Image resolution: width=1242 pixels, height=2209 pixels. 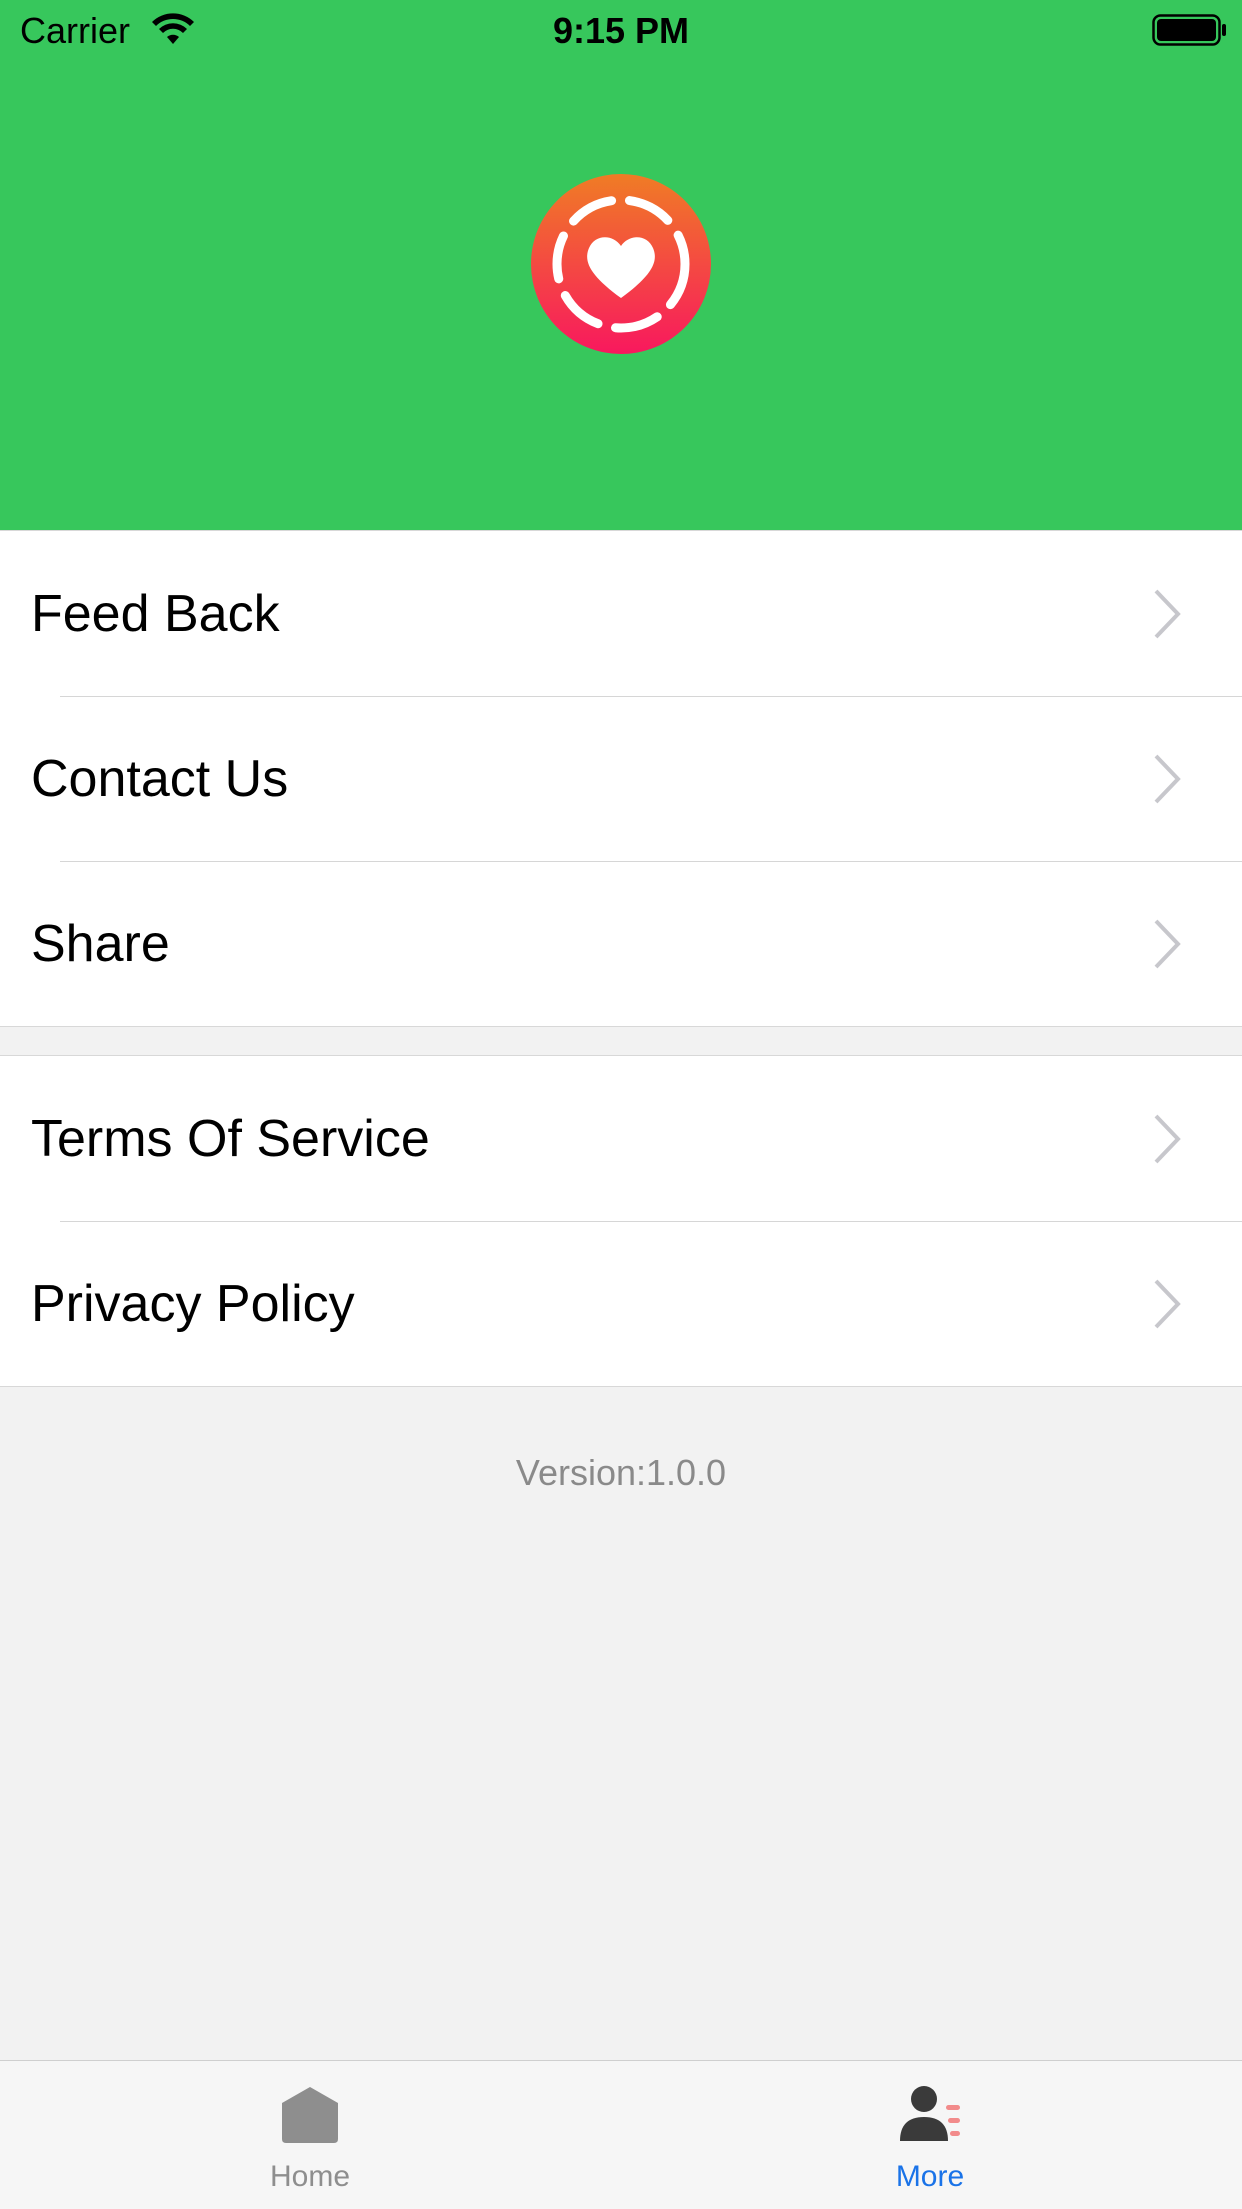 What do you see at coordinates (621, 943) in the screenshot?
I see `menu-item-share: Share` at bounding box center [621, 943].